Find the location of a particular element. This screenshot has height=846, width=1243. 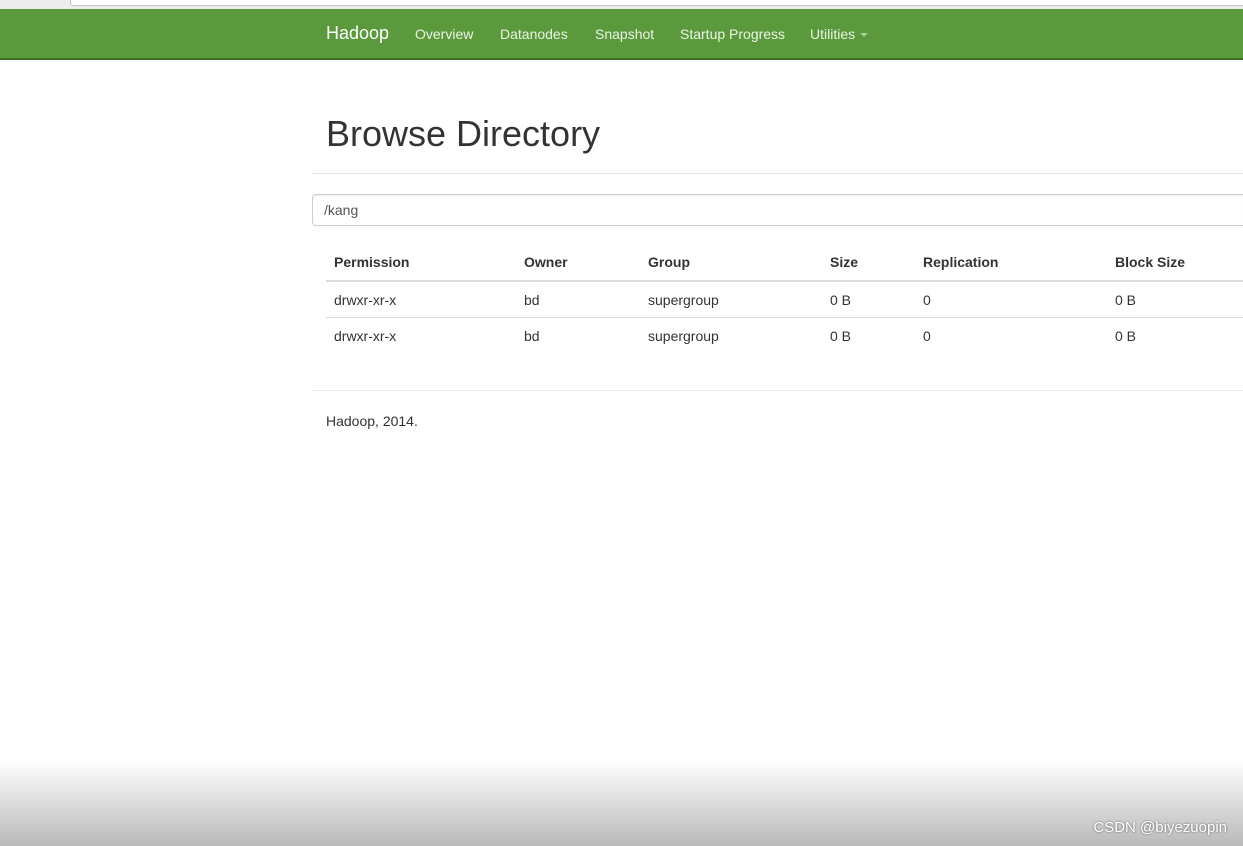

browser-address-bar is located at coordinates (656, 3).